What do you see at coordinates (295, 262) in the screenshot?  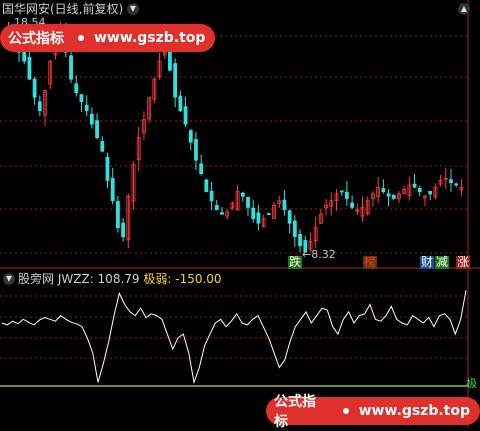 I see `signal-die: 跌` at bounding box center [295, 262].